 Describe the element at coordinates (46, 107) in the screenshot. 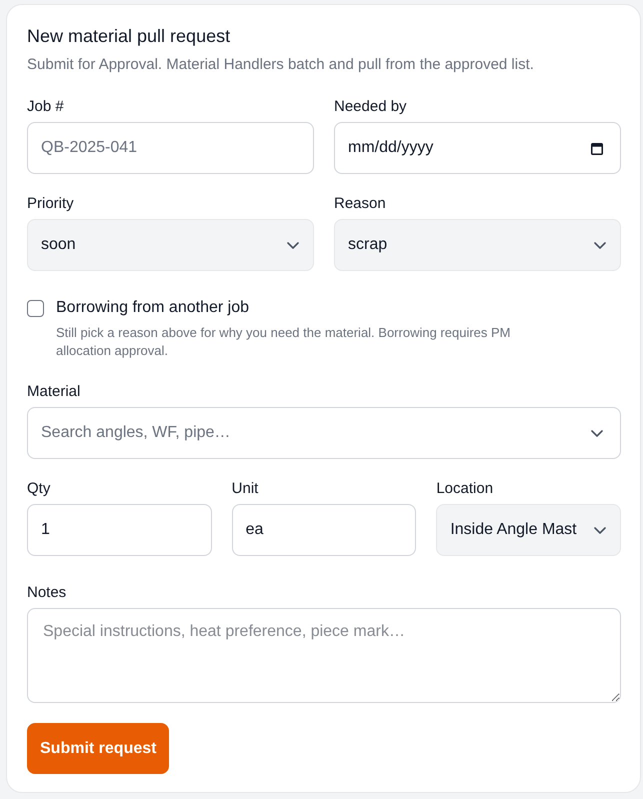

I see `field-label: Job #` at that location.